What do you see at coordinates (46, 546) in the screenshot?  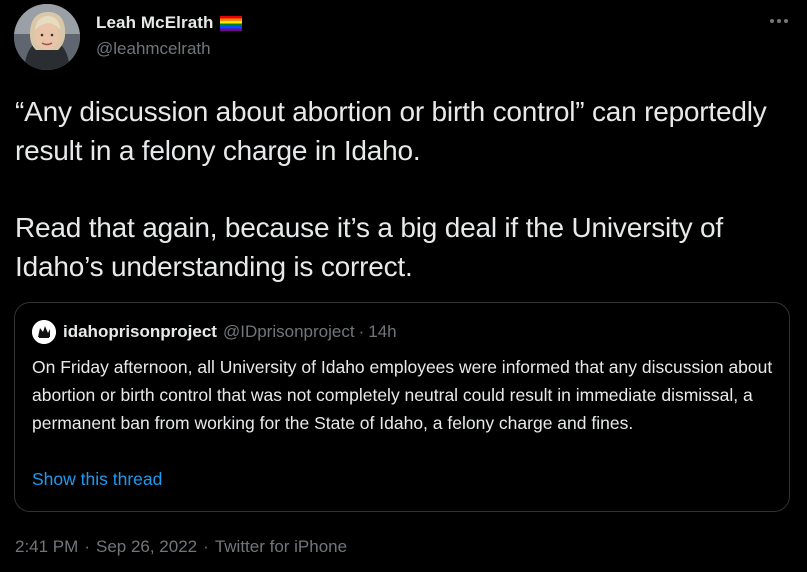 I see `tweet-time: 2:41 PM` at bounding box center [46, 546].